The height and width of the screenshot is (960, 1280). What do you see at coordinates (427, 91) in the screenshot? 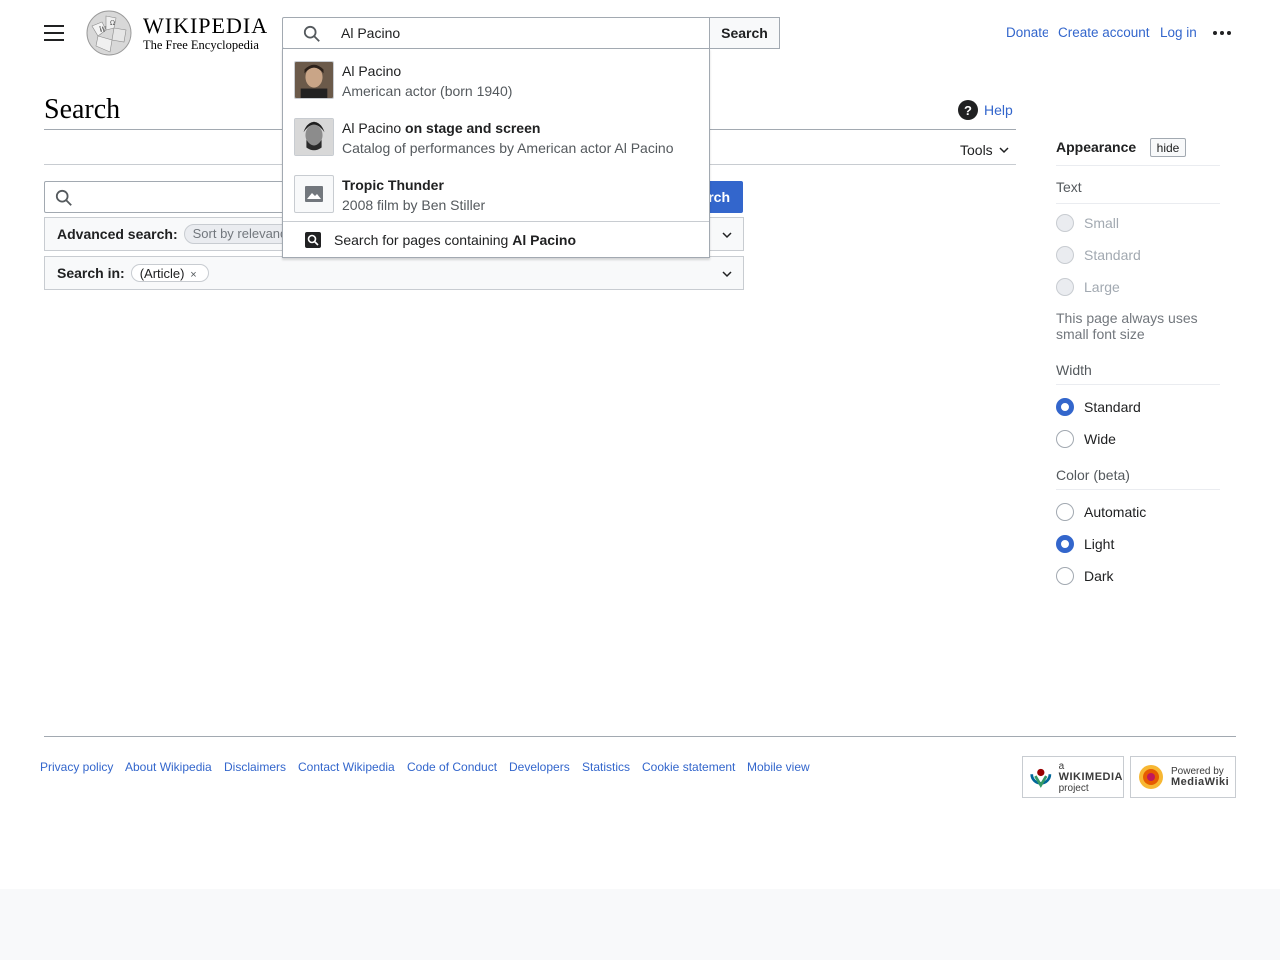
I see `suggestion-description: American actor (born 1940)` at bounding box center [427, 91].